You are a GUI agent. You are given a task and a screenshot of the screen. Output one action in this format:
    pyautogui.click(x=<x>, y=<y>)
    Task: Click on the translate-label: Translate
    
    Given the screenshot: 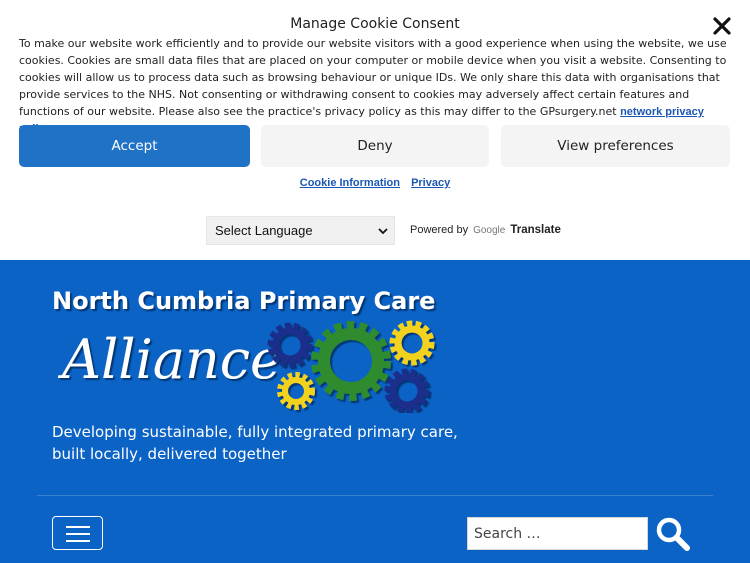 What is the action you would take?
    pyautogui.click(x=535, y=230)
    